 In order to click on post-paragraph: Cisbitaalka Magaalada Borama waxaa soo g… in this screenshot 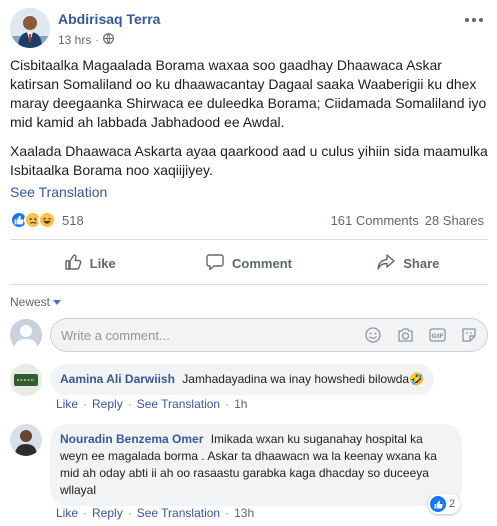, I will do `click(248, 93)`.